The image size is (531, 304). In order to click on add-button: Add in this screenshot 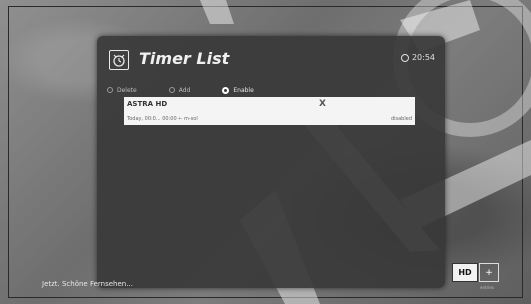, I will do `click(179, 90)`.